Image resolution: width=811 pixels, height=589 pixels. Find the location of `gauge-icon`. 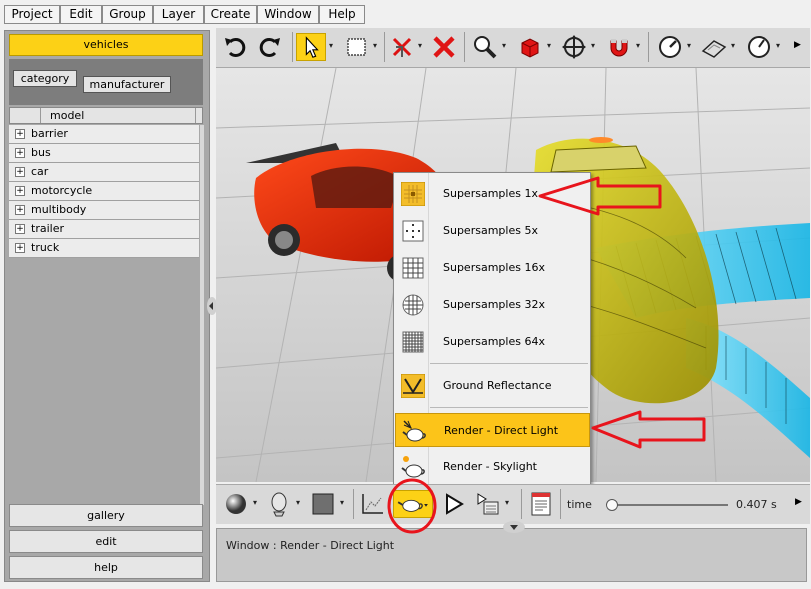

gauge-icon is located at coordinates (670, 47).